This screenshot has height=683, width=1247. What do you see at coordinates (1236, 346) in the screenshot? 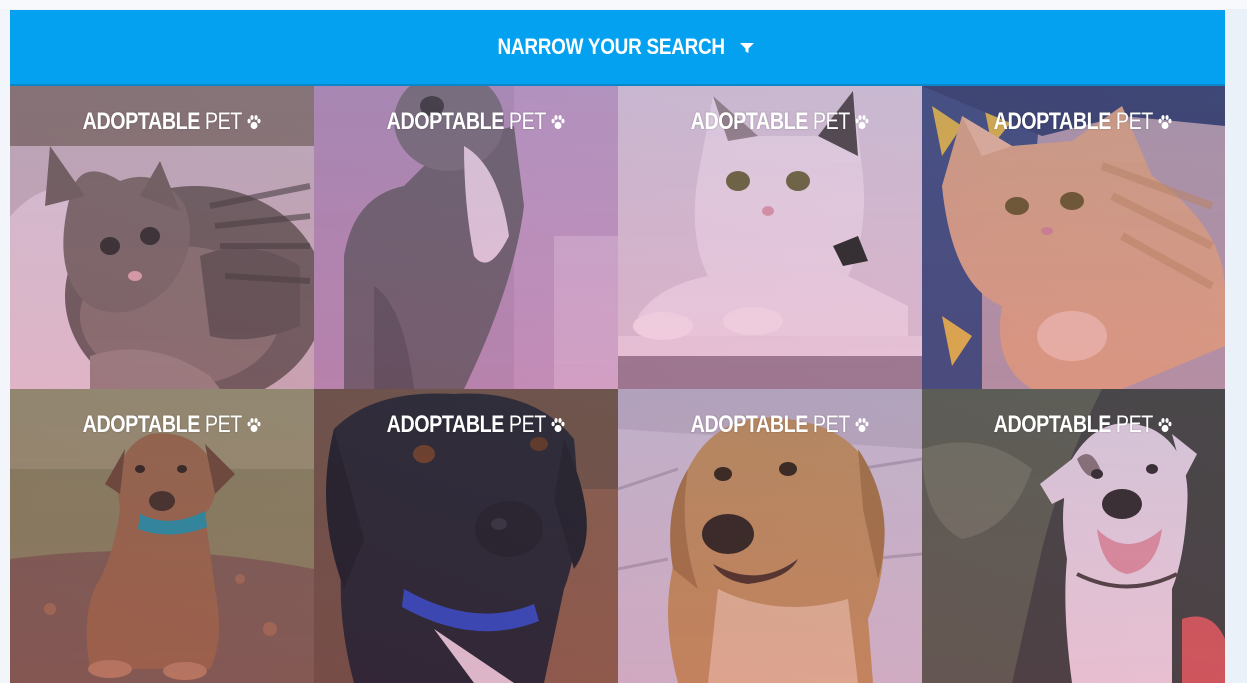
I see `page-gutter` at bounding box center [1236, 346].